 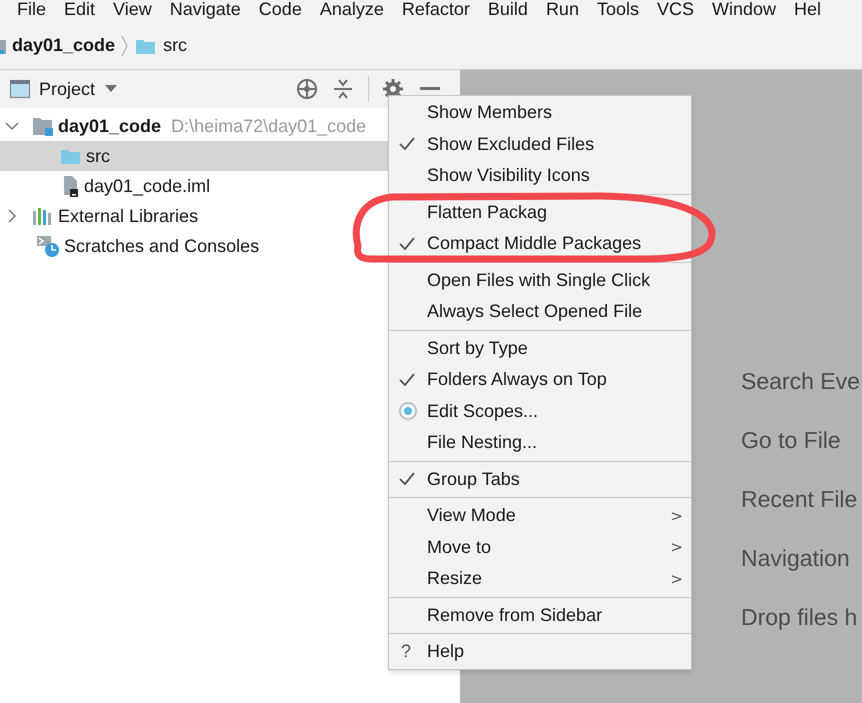 I want to click on breadcrumb-item: src, so click(x=175, y=45).